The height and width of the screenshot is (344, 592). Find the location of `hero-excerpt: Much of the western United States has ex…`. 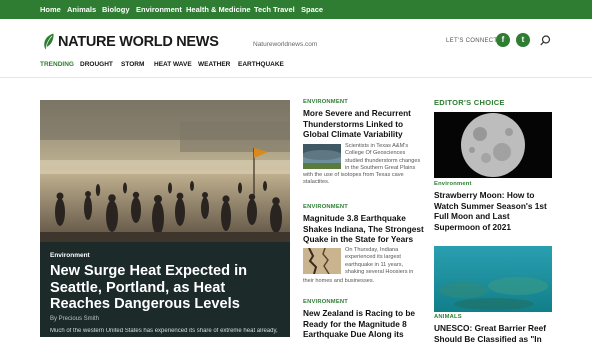

hero-excerpt: Much of the western United States has ex… is located at coordinates (164, 331).